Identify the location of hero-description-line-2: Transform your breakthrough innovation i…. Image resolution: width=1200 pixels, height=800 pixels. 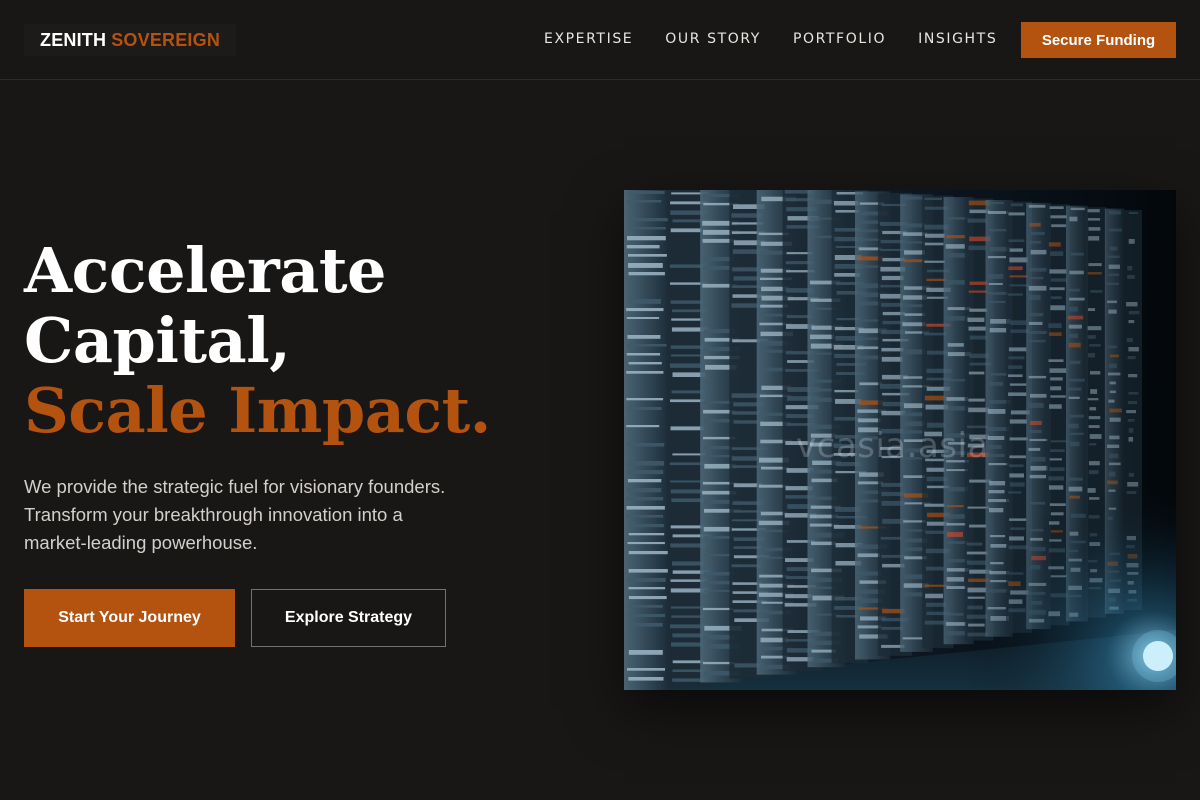
(213, 514).